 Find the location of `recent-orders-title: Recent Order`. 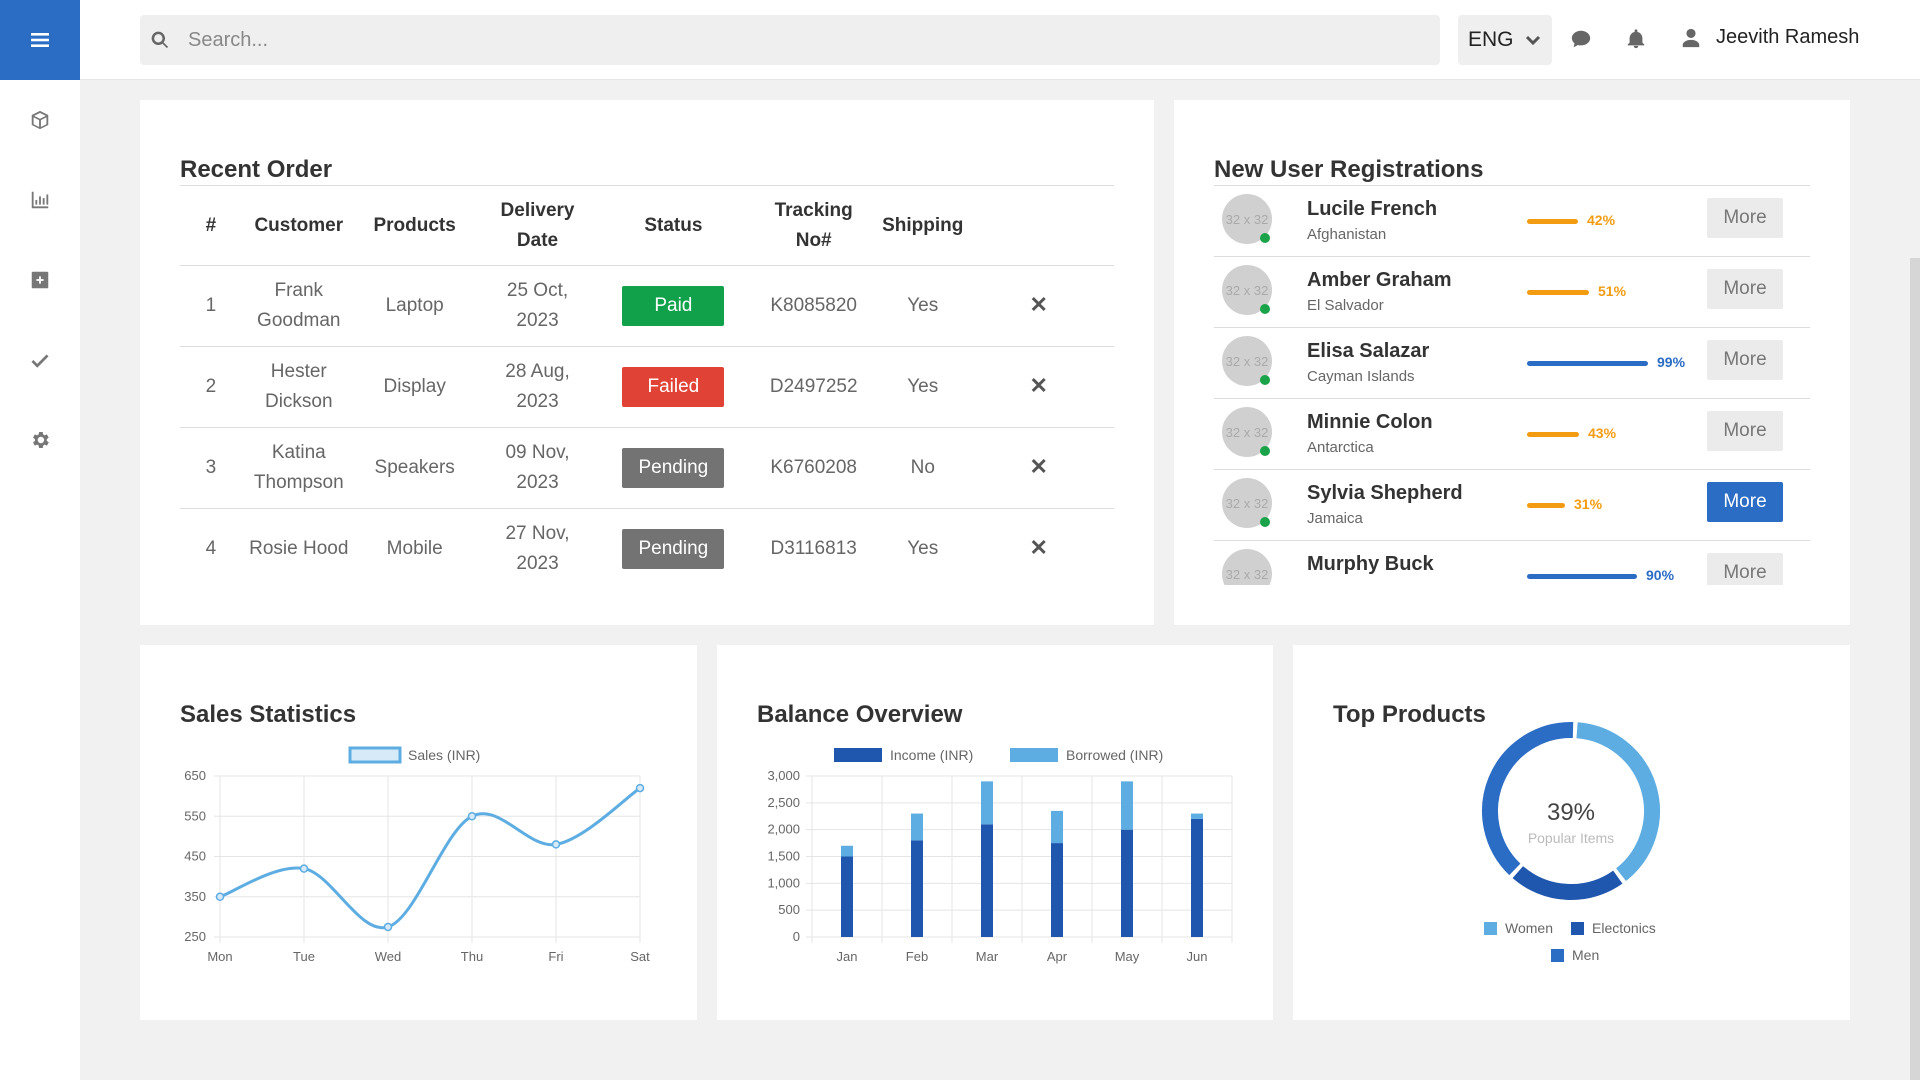

recent-orders-title: Recent Order is located at coordinates (256, 169).